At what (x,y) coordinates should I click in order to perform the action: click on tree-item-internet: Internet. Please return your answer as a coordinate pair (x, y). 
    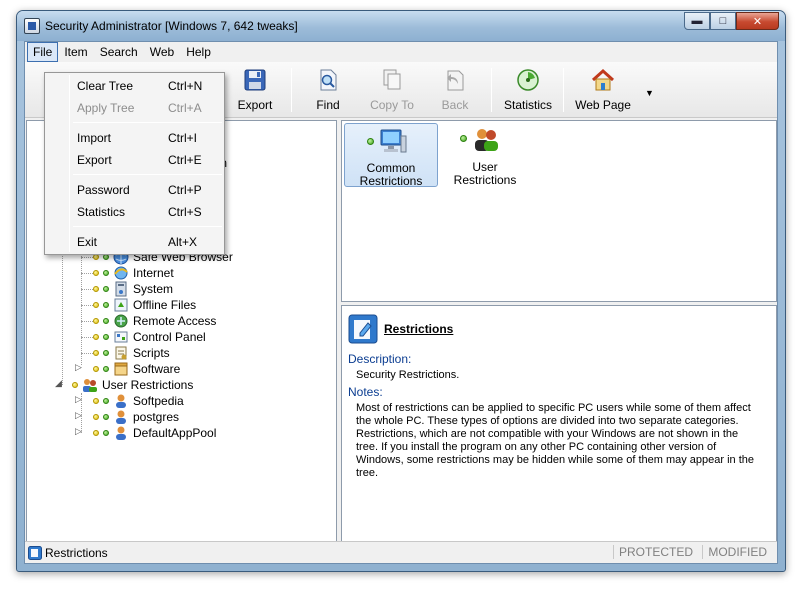
    Looking at the image, I should click on (175, 273).